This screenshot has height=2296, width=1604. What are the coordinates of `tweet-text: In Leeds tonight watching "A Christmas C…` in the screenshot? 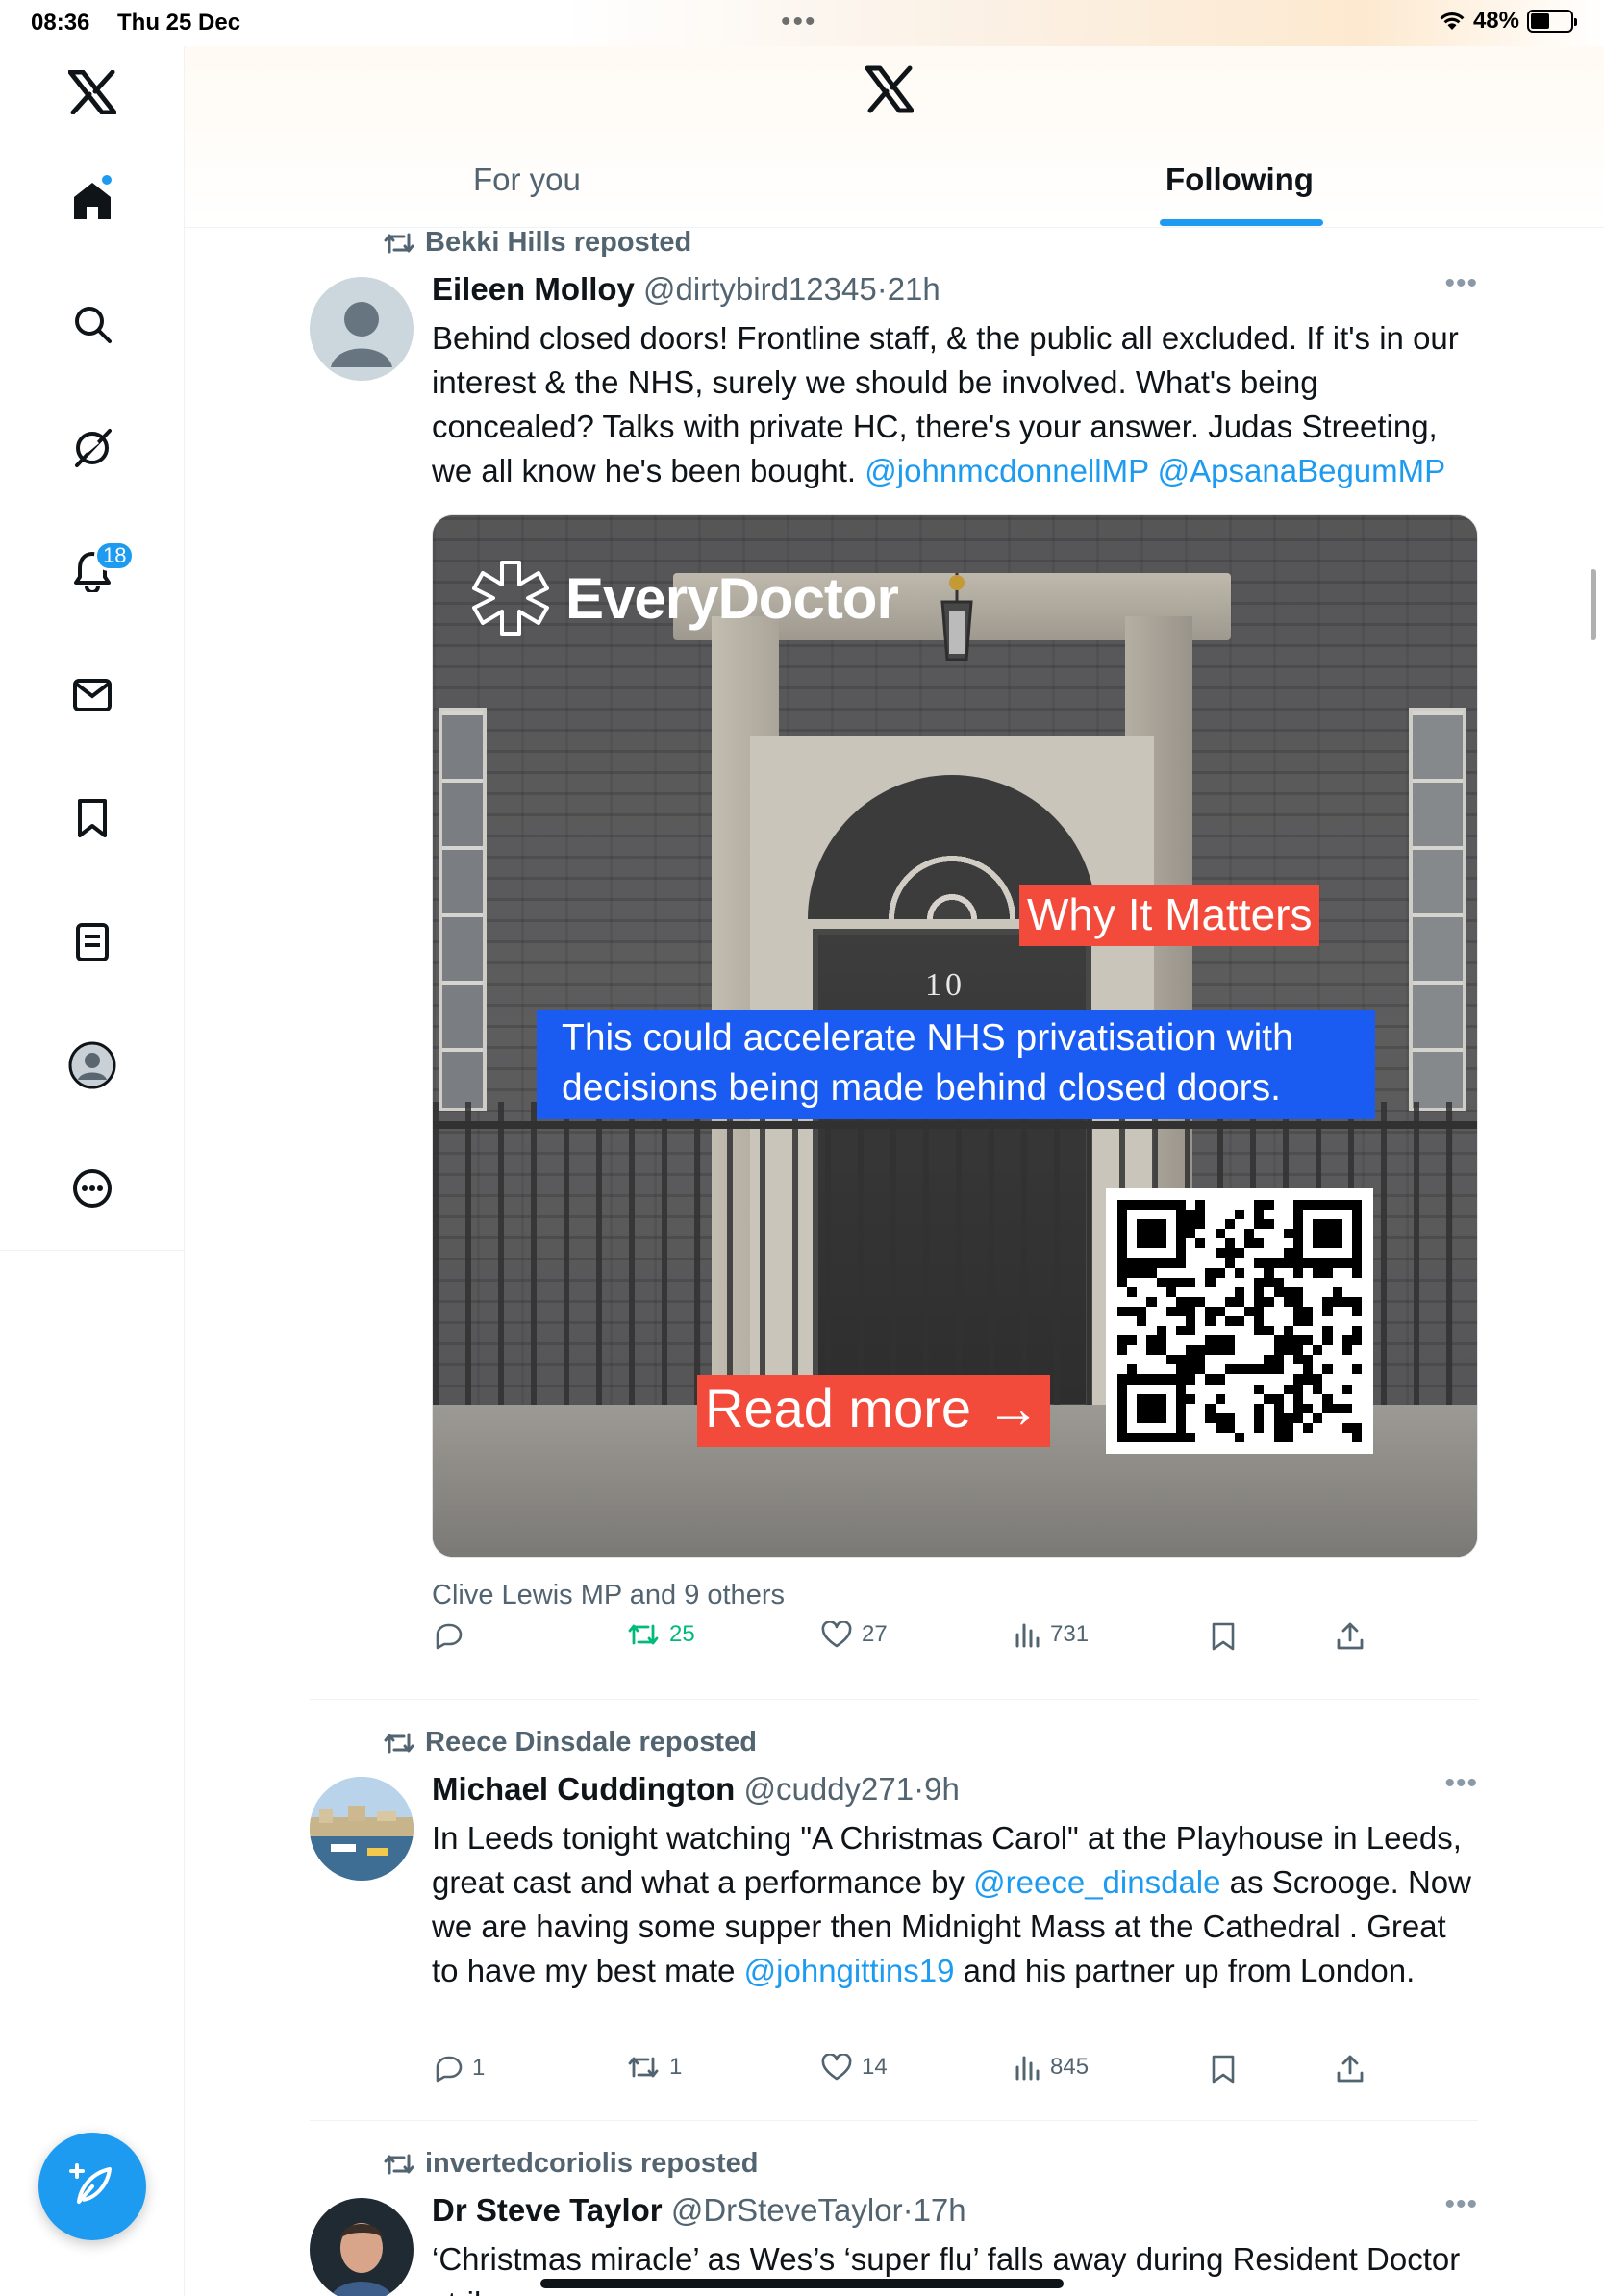 It's located at (953, 1904).